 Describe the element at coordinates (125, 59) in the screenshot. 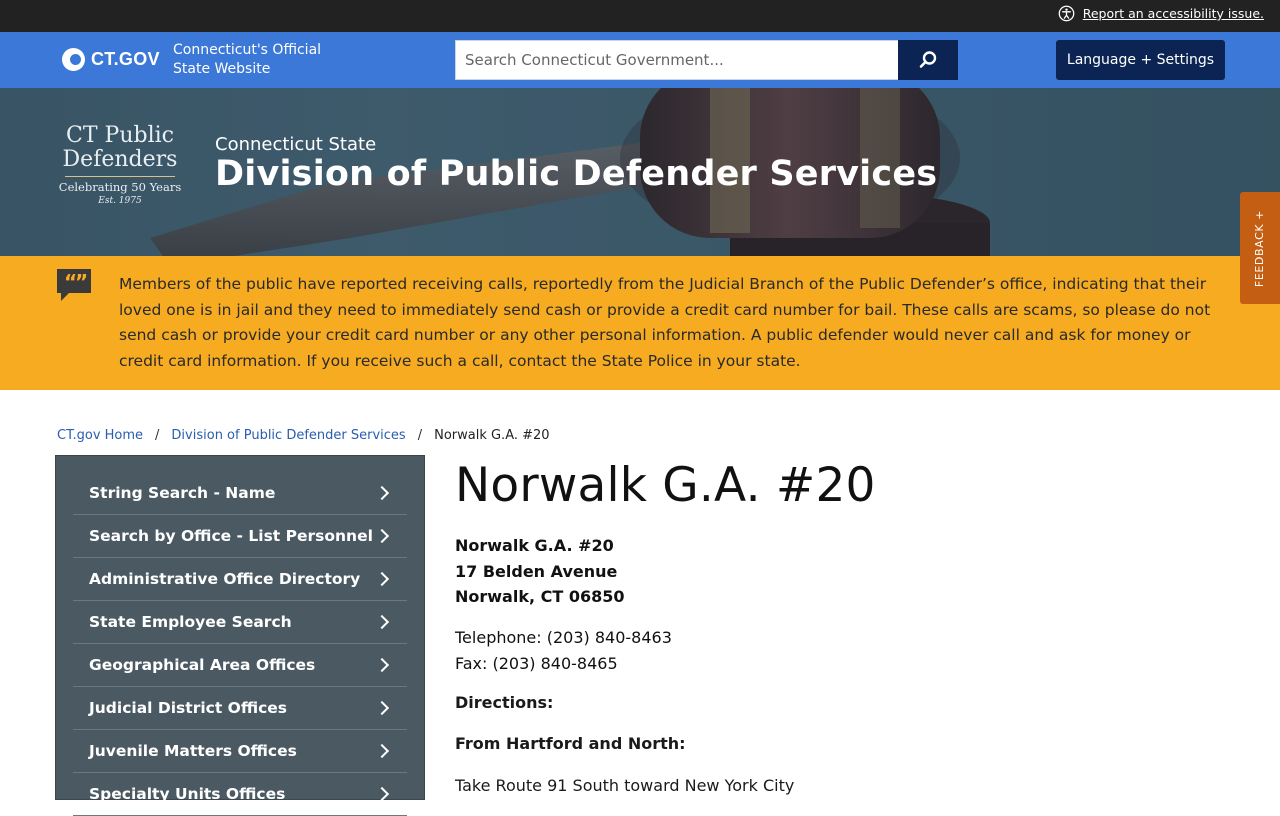

I see `ctgov-logo-text: CT.GOV` at that location.